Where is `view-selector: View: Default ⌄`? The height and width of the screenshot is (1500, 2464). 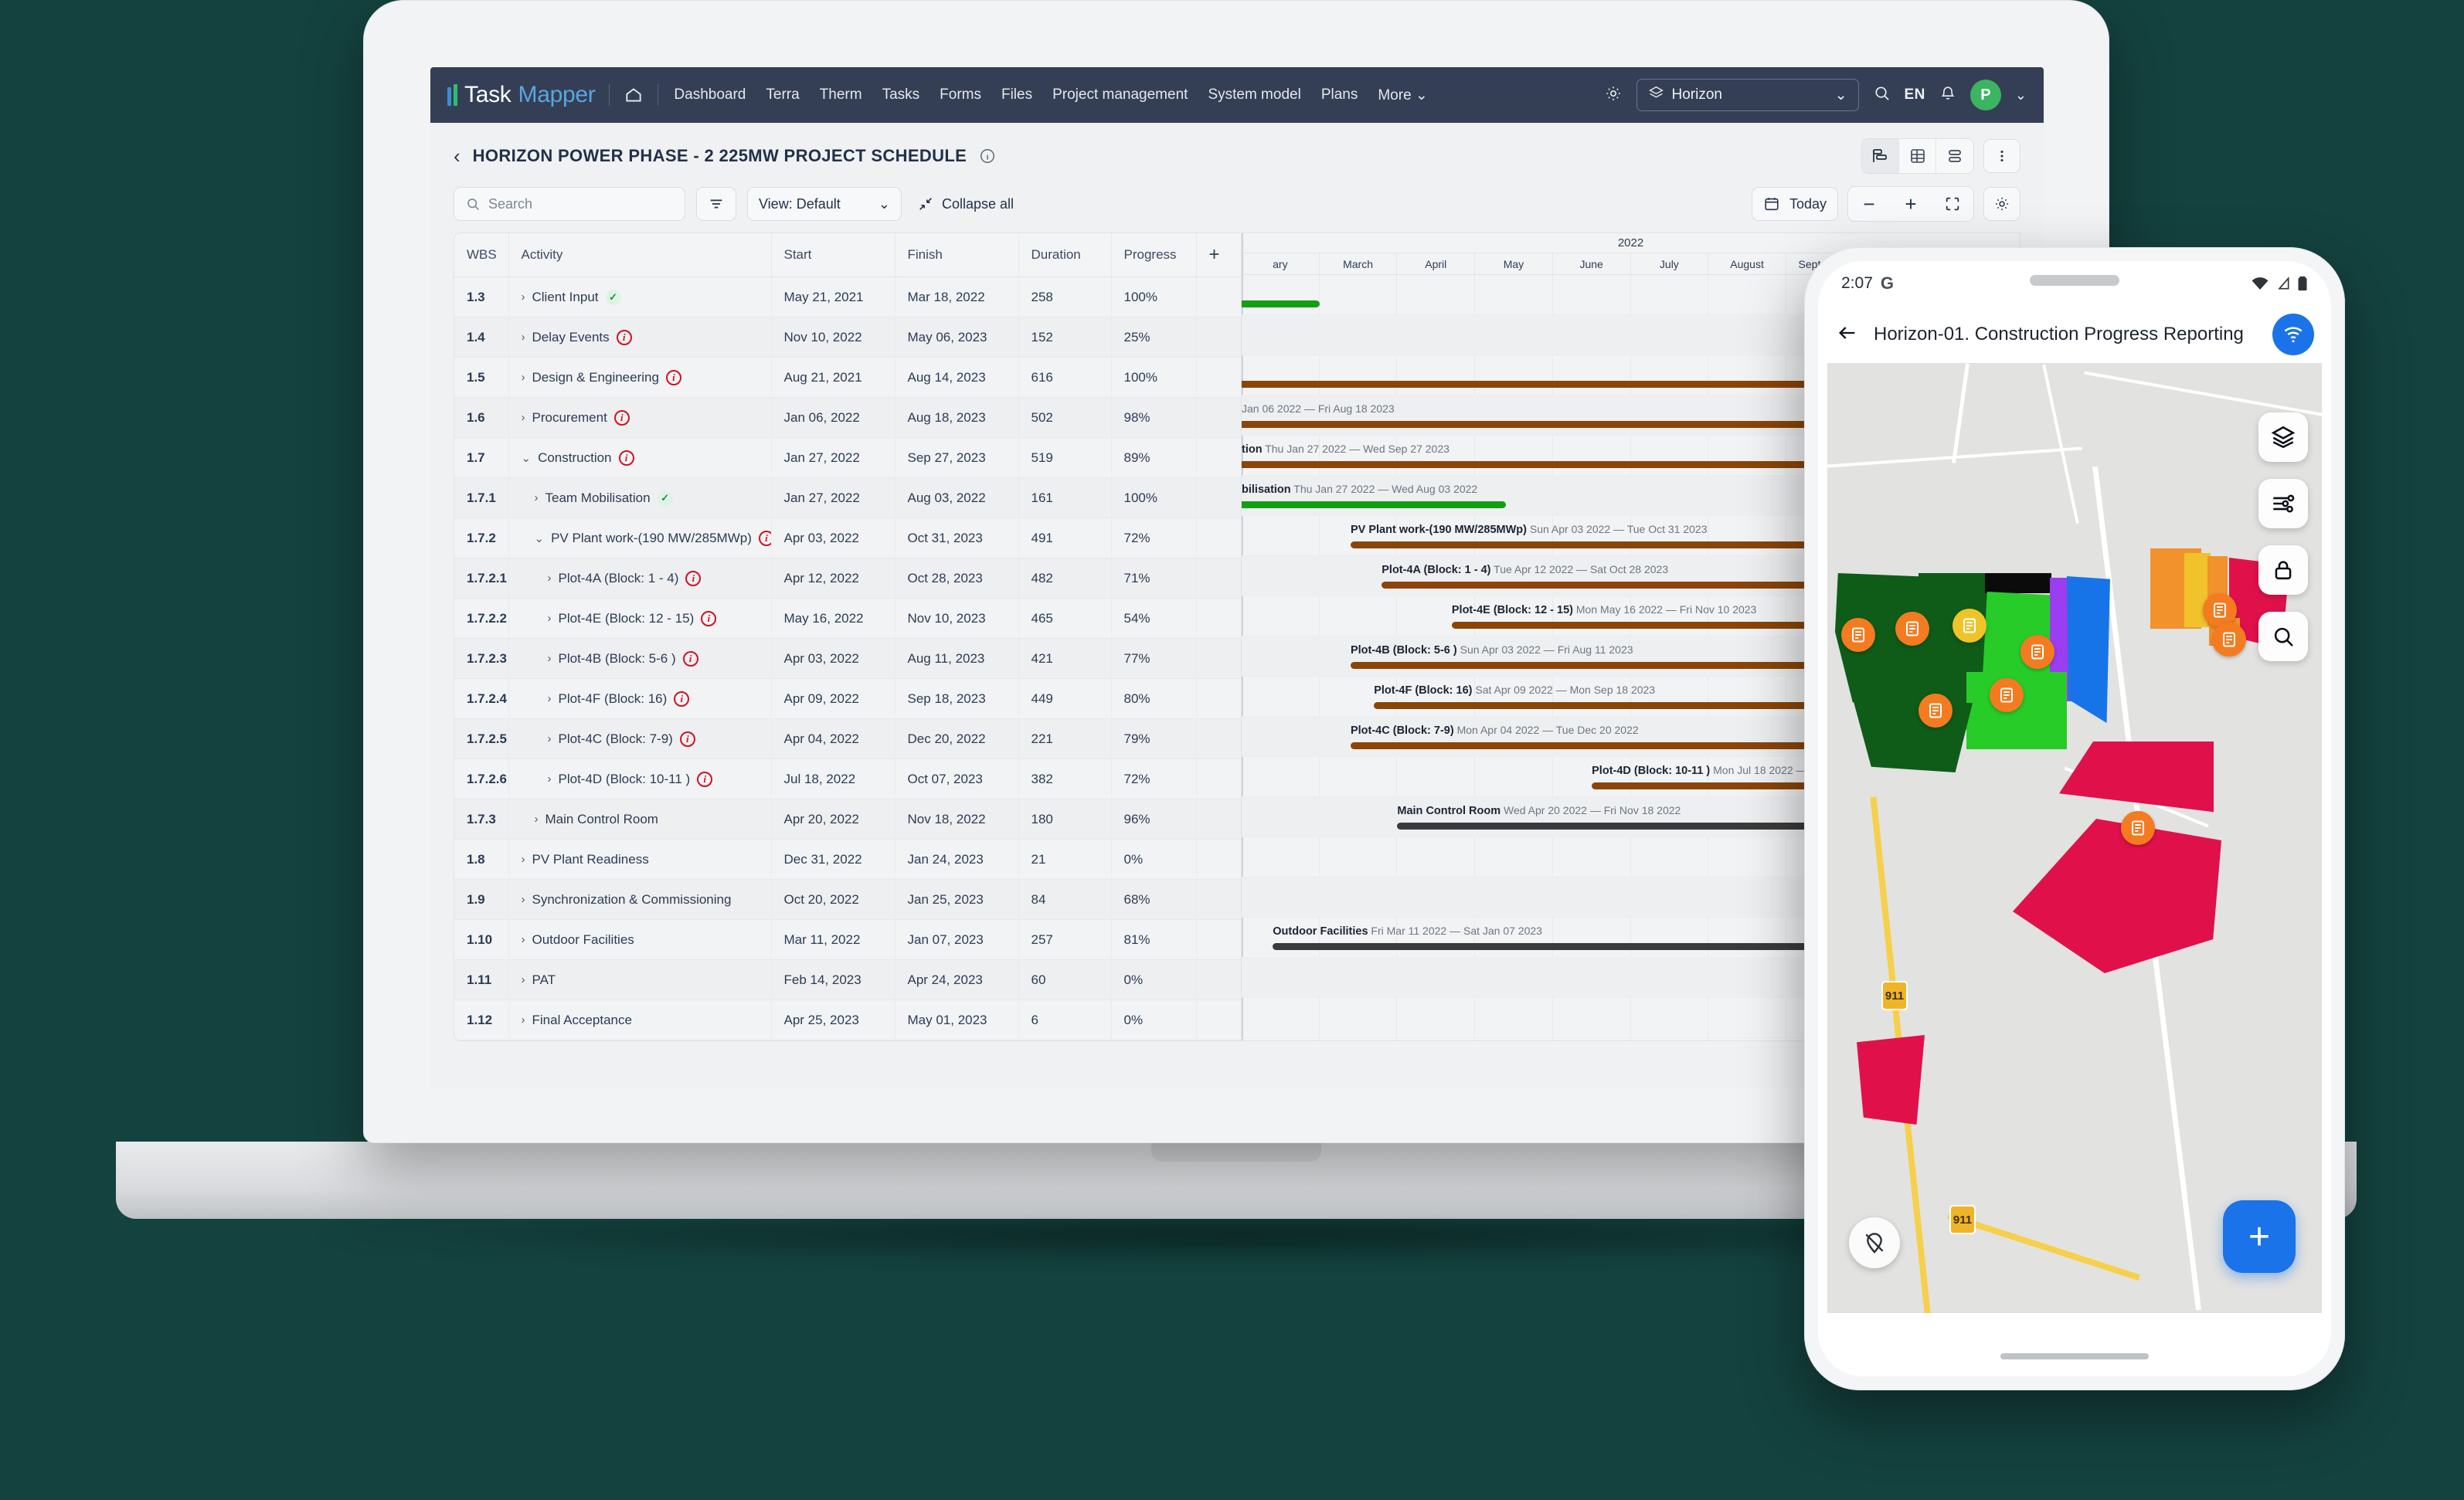 view-selector: View: Default ⌄ is located at coordinates (824, 204).